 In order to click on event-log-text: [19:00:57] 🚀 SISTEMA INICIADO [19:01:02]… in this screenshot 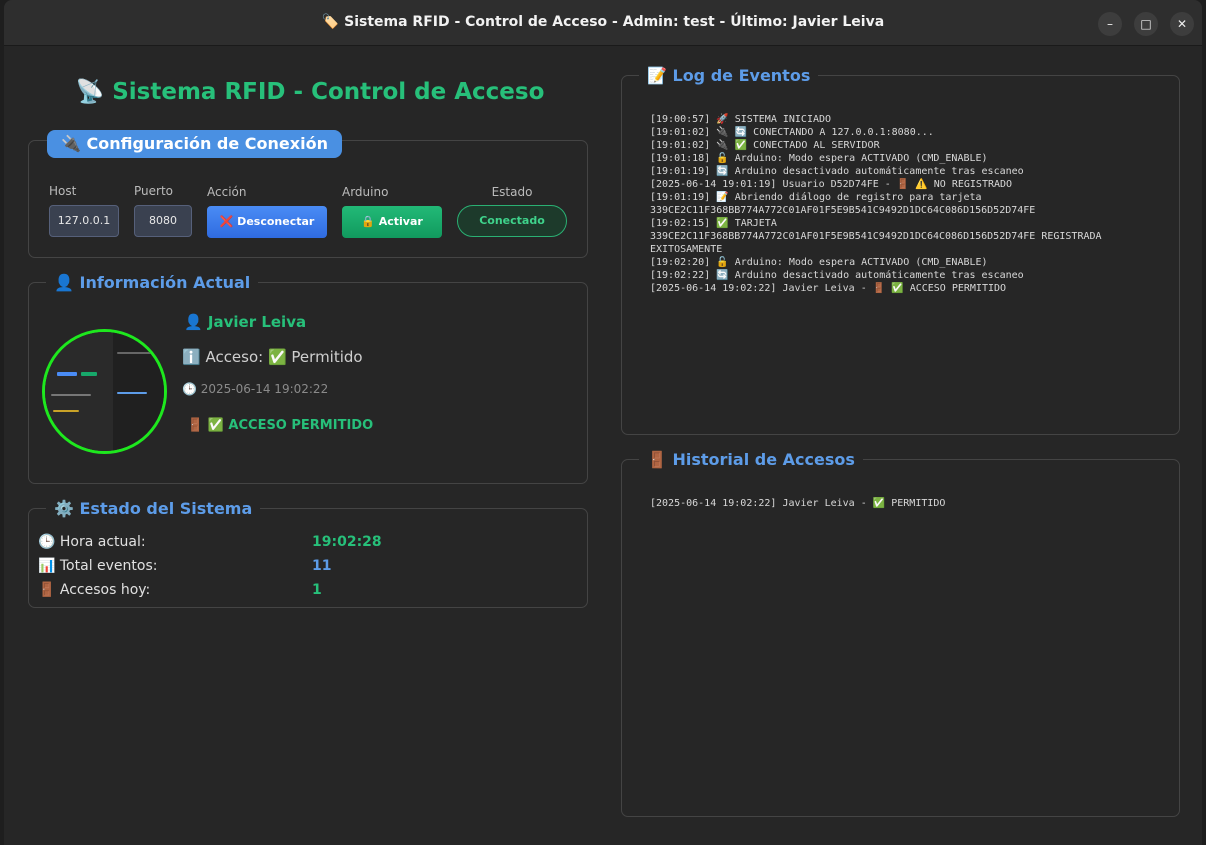, I will do `click(910, 204)`.